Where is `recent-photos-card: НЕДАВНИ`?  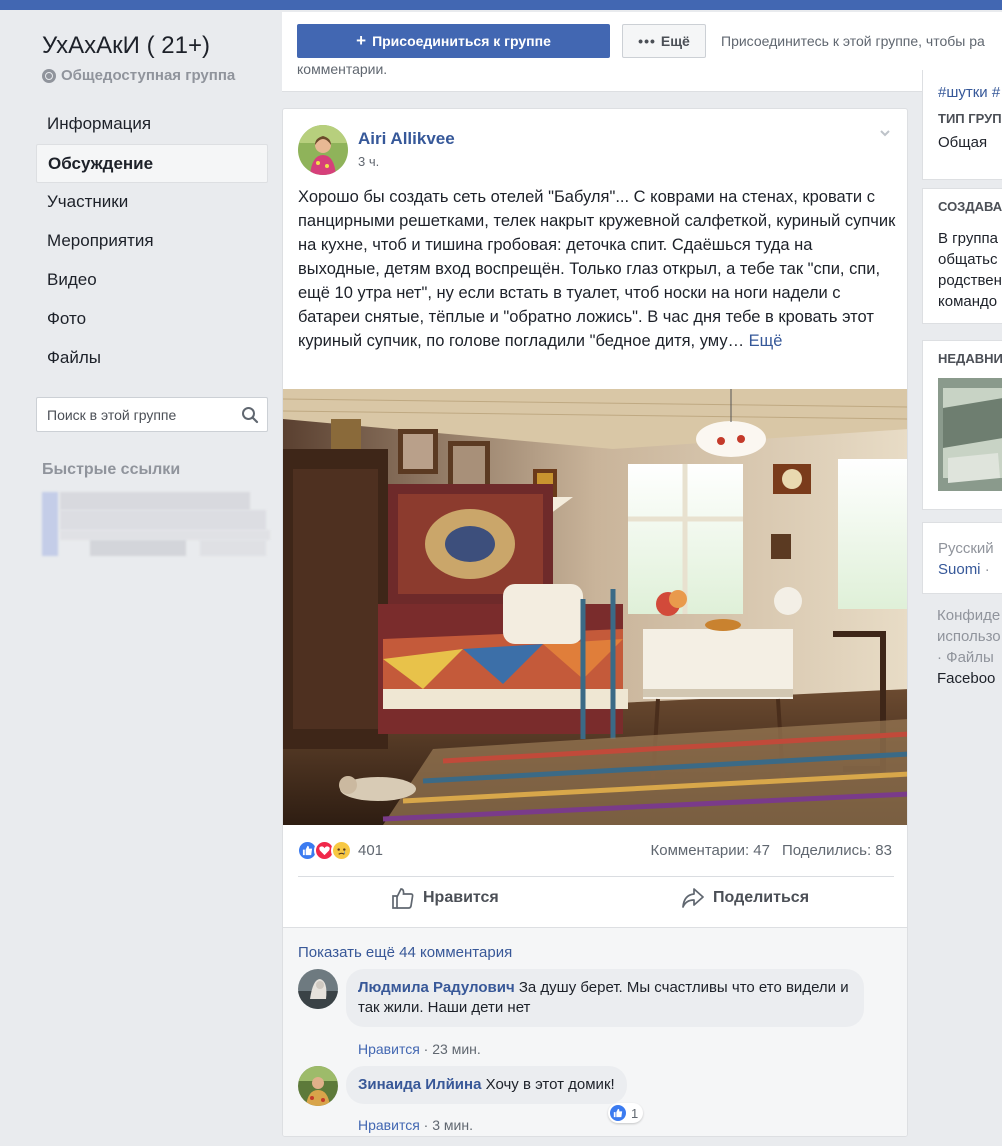 recent-photos-card: НЕДАВНИ is located at coordinates (962, 425).